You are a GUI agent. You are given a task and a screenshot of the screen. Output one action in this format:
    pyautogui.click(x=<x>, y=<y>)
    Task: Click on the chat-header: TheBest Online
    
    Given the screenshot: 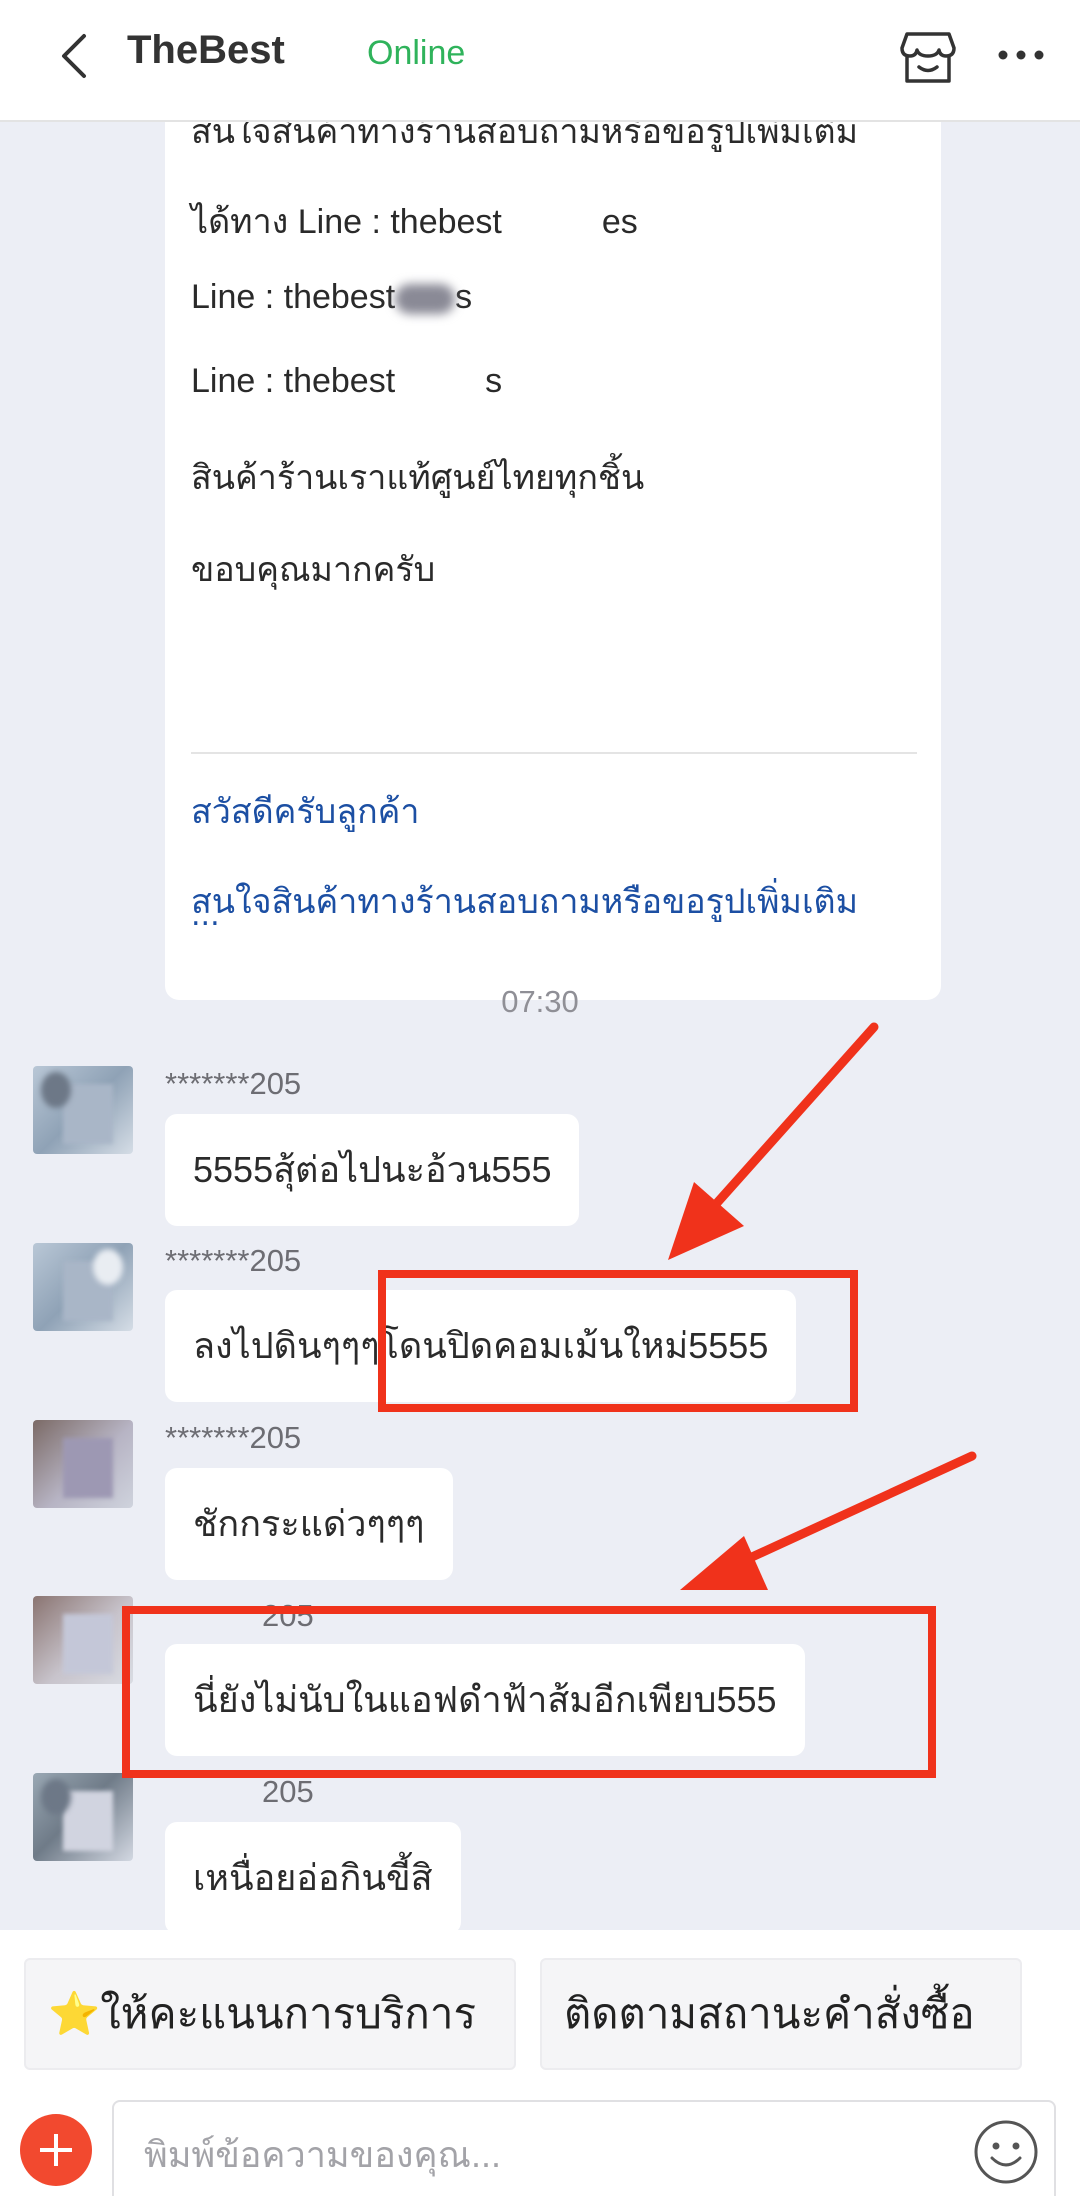 What is the action you would take?
    pyautogui.click(x=540, y=61)
    